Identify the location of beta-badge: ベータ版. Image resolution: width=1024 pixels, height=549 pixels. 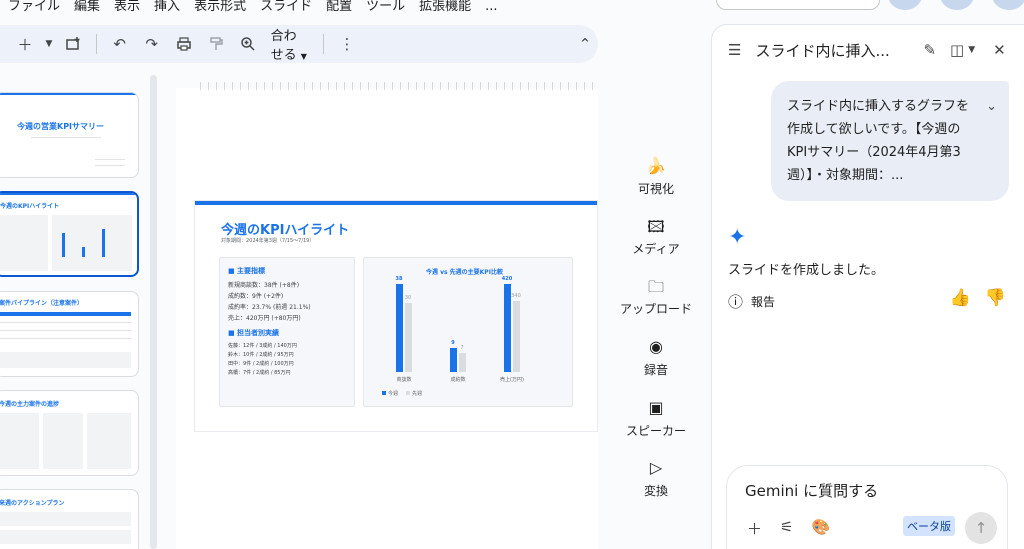
(929, 526).